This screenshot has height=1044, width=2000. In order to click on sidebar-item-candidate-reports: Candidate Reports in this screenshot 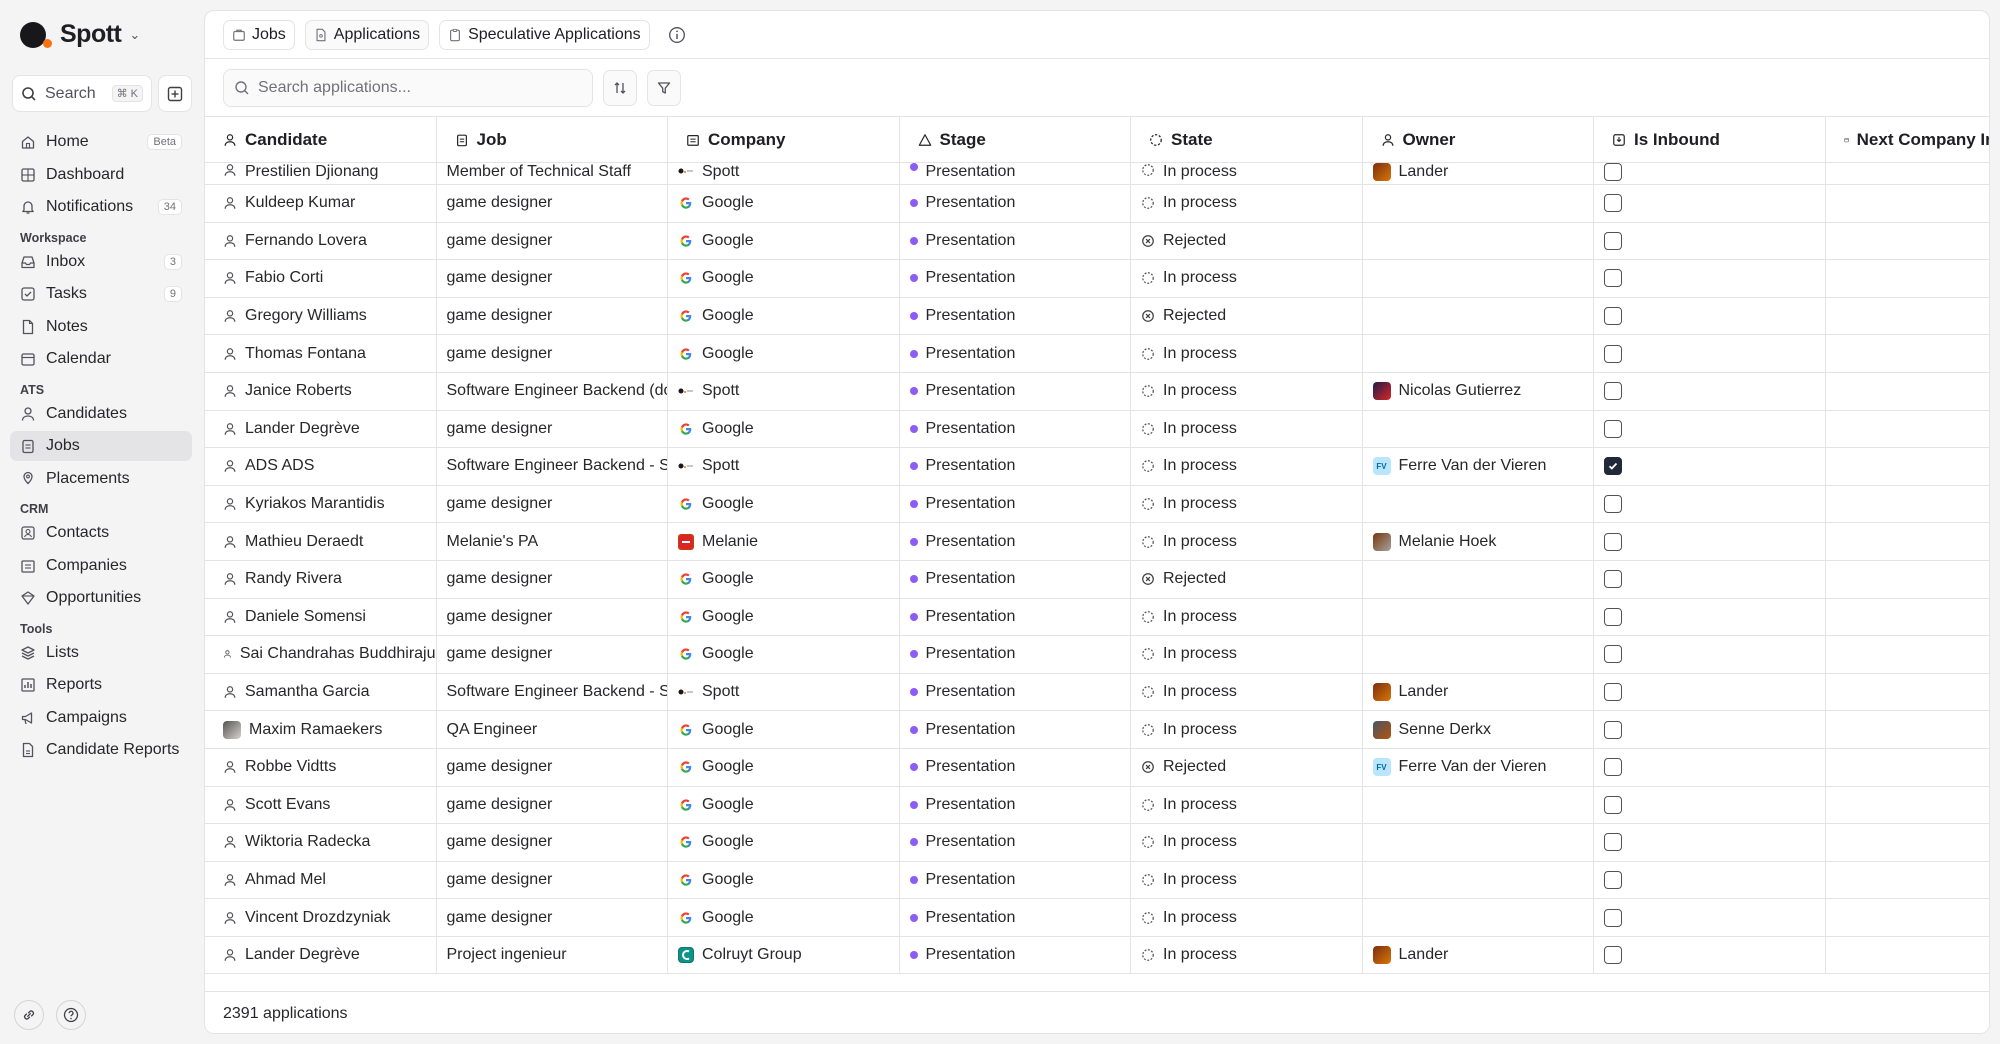, I will do `click(101, 750)`.